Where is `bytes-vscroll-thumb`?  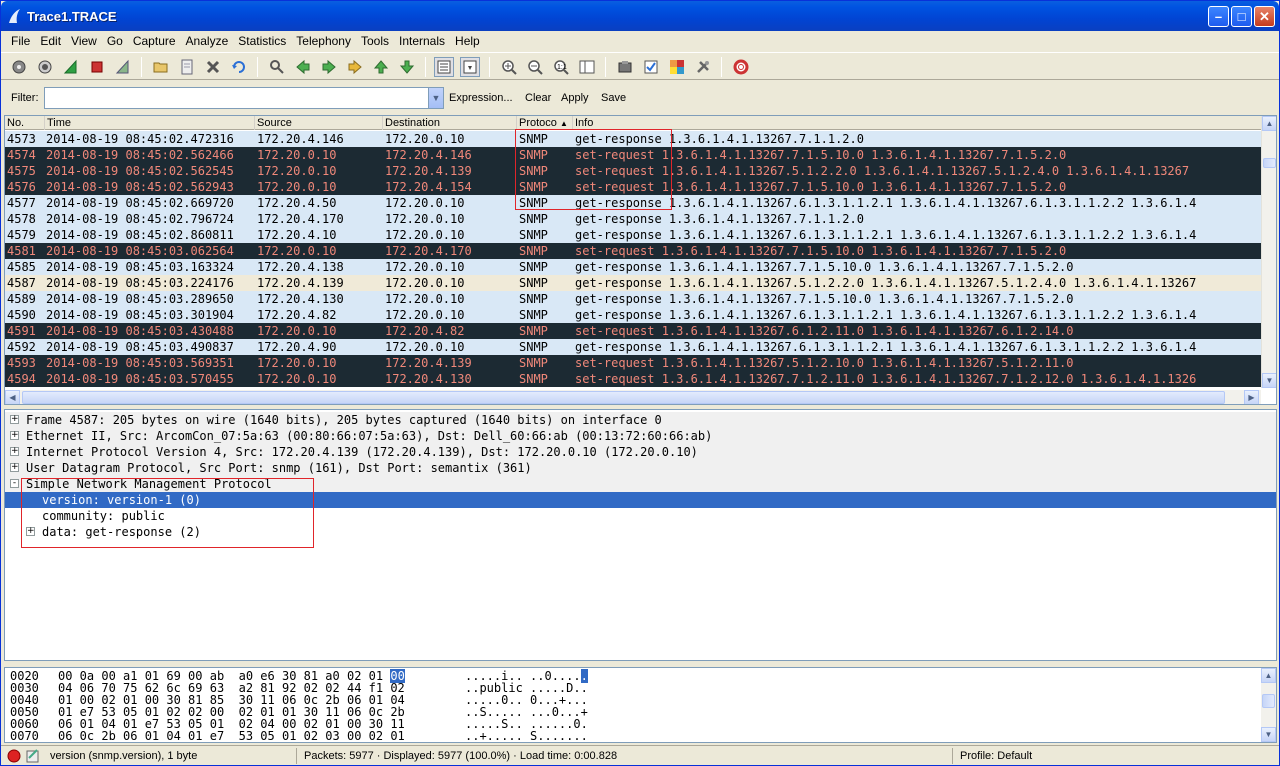
bytes-vscroll-thumb is located at coordinates (1268, 701).